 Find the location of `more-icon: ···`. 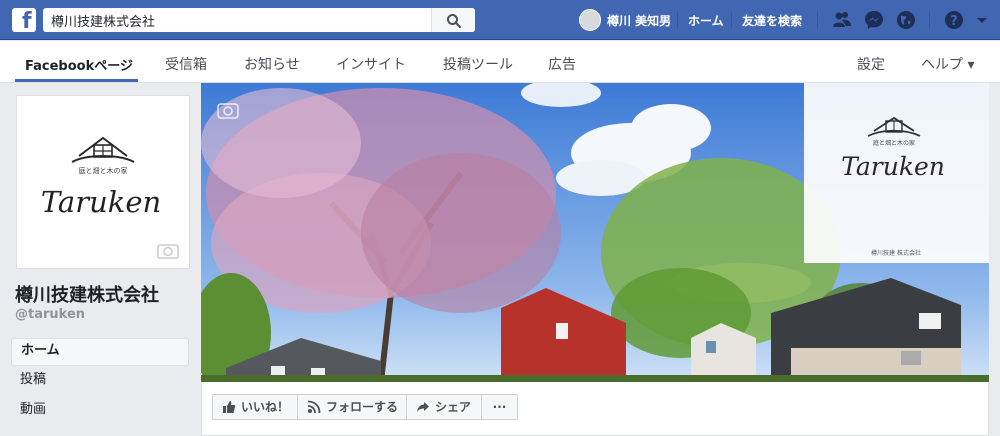

more-icon: ··· is located at coordinates (499, 407).